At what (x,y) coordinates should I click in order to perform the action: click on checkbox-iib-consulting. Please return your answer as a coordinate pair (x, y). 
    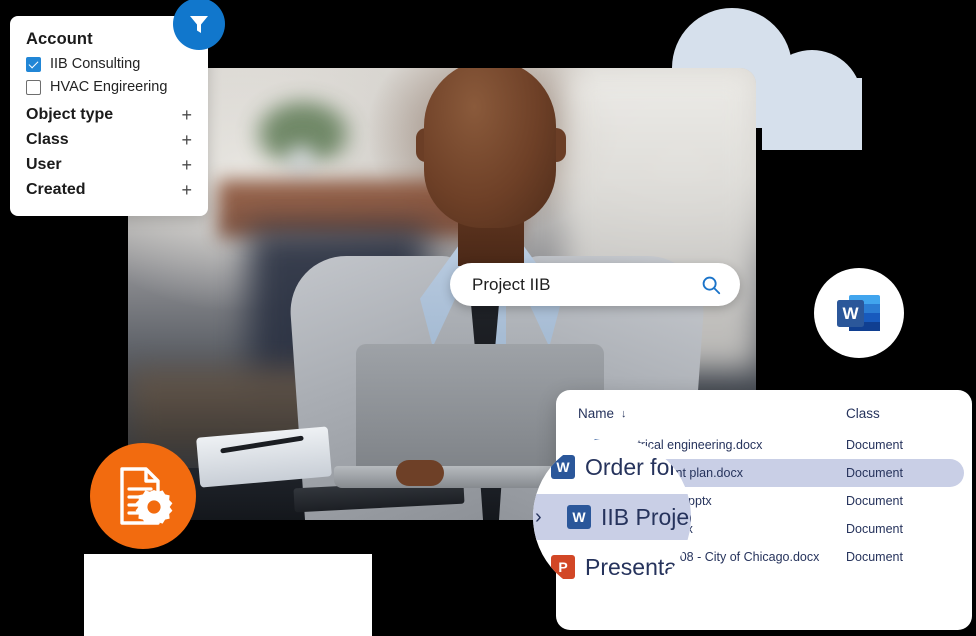
    Looking at the image, I should click on (33, 64).